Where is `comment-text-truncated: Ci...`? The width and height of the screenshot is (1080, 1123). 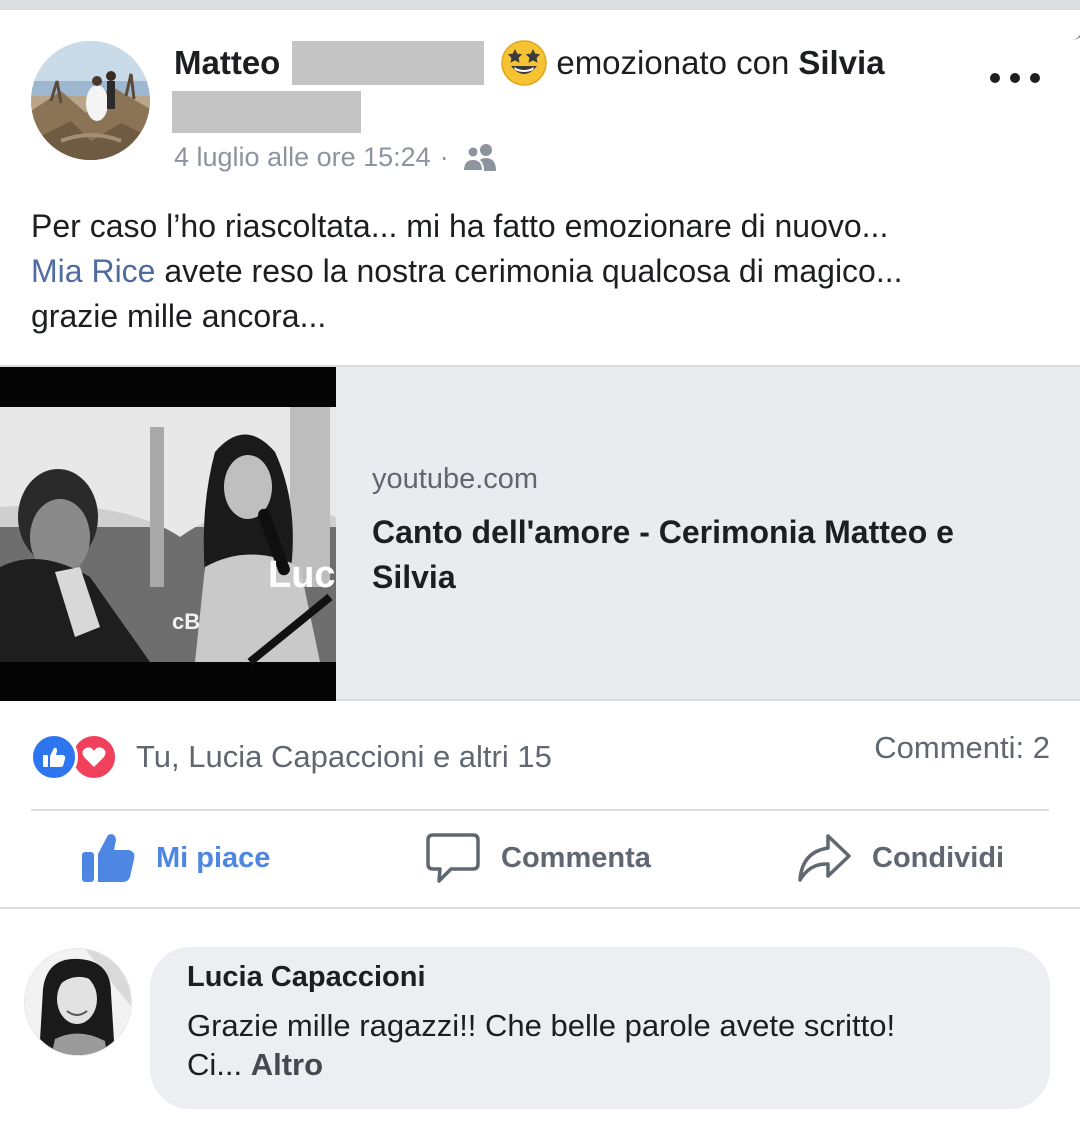
comment-text-truncated: Ci... is located at coordinates (219, 1064).